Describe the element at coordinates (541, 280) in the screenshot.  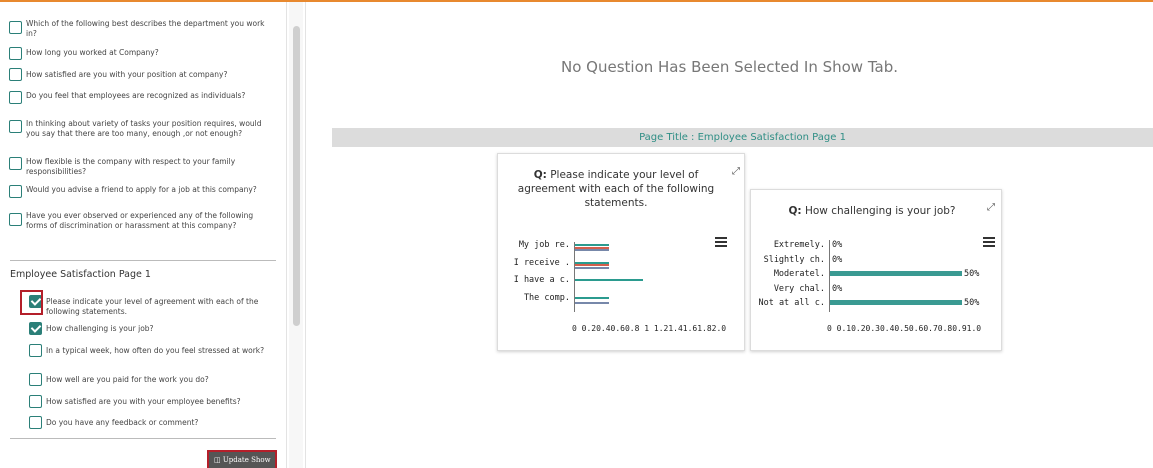
I see `category-label: I have a c.` at that location.